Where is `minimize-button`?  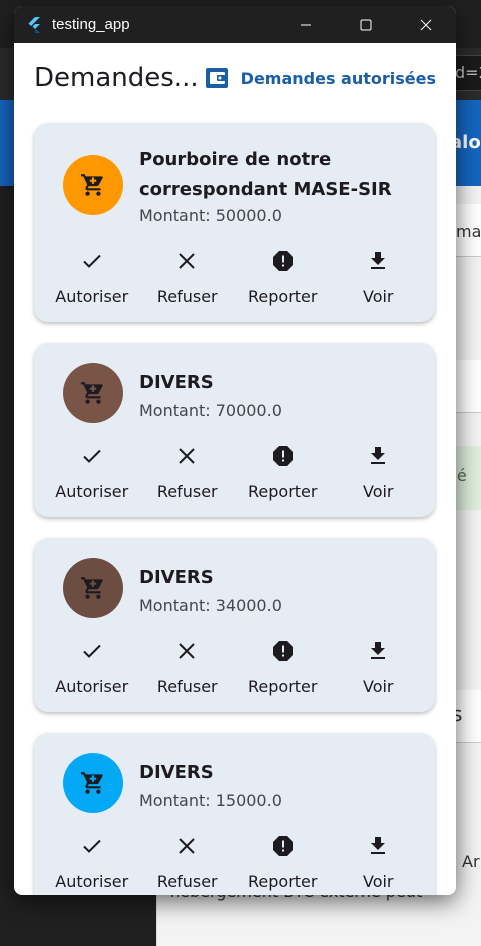 minimize-button is located at coordinates (306, 24).